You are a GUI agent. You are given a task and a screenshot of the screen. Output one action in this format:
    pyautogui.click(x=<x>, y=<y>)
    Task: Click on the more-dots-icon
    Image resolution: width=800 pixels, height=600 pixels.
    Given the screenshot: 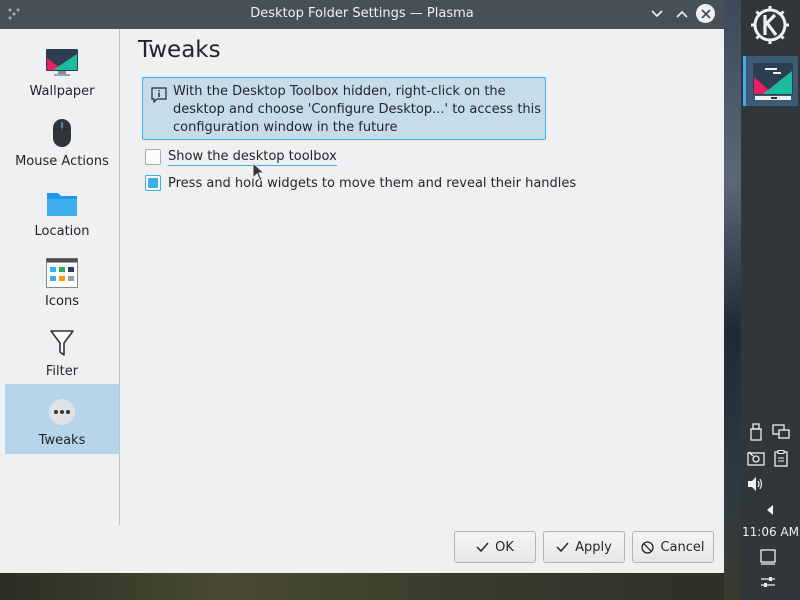 What is the action you would take?
    pyautogui.click(x=62, y=412)
    